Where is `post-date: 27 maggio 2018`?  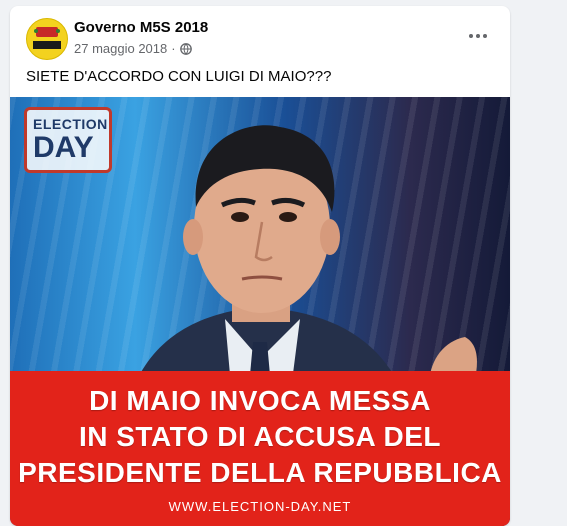
post-date: 27 maggio 2018 is located at coordinates (120, 48).